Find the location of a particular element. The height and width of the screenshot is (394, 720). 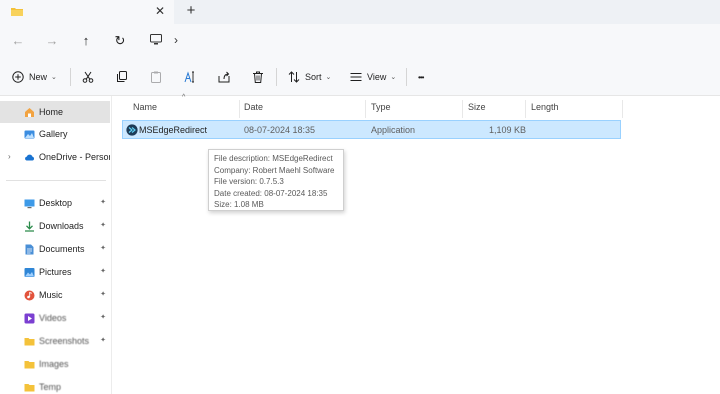

up-button: ↑ is located at coordinates (86, 41).